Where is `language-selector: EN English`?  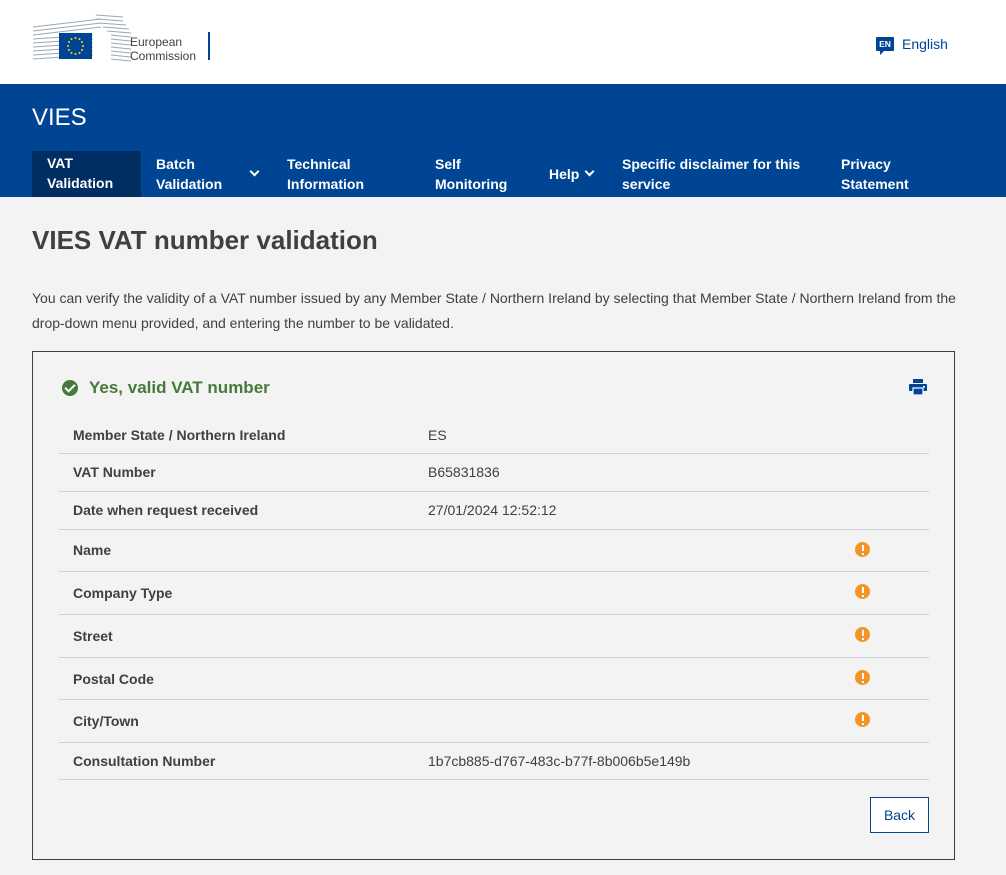
language-selector: EN English is located at coordinates (912, 45).